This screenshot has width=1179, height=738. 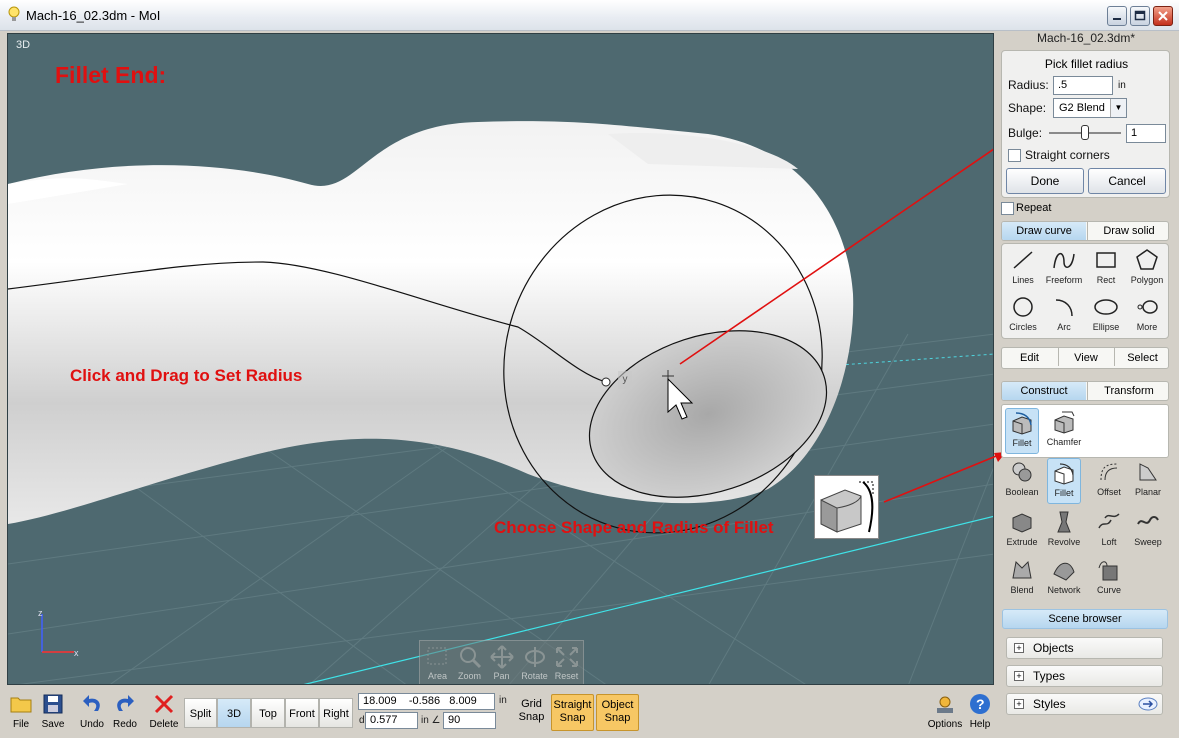 I want to click on tool-boolean: Boolean, so click(x=1022, y=481).